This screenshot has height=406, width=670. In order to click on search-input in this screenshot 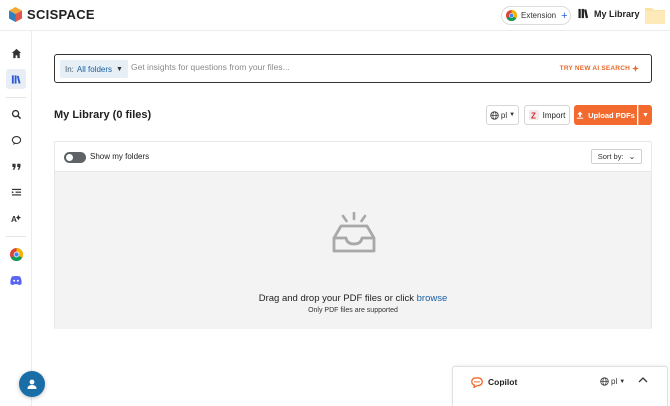, I will do `click(331, 67)`.